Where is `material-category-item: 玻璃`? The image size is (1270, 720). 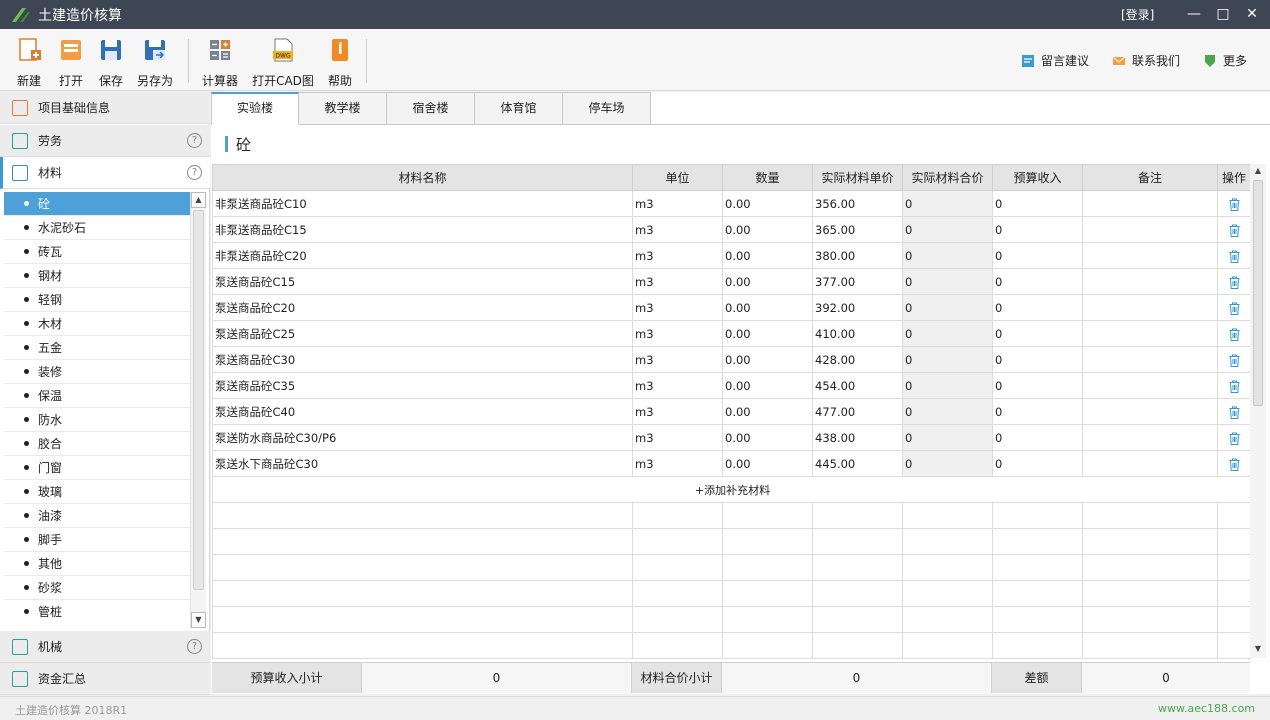
material-category-item: 玻璃 is located at coordinates (97, 492).